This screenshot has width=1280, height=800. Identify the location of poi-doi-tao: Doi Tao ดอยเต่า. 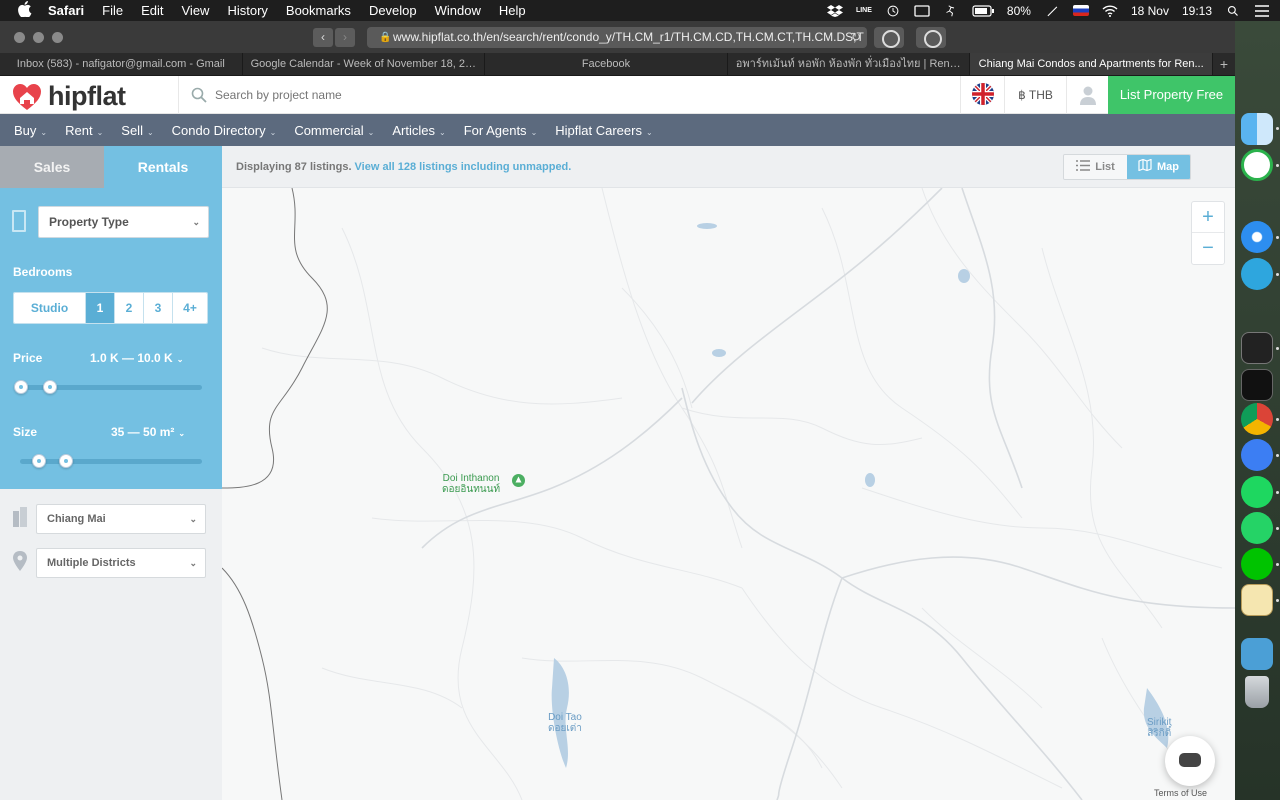
(565, 723).